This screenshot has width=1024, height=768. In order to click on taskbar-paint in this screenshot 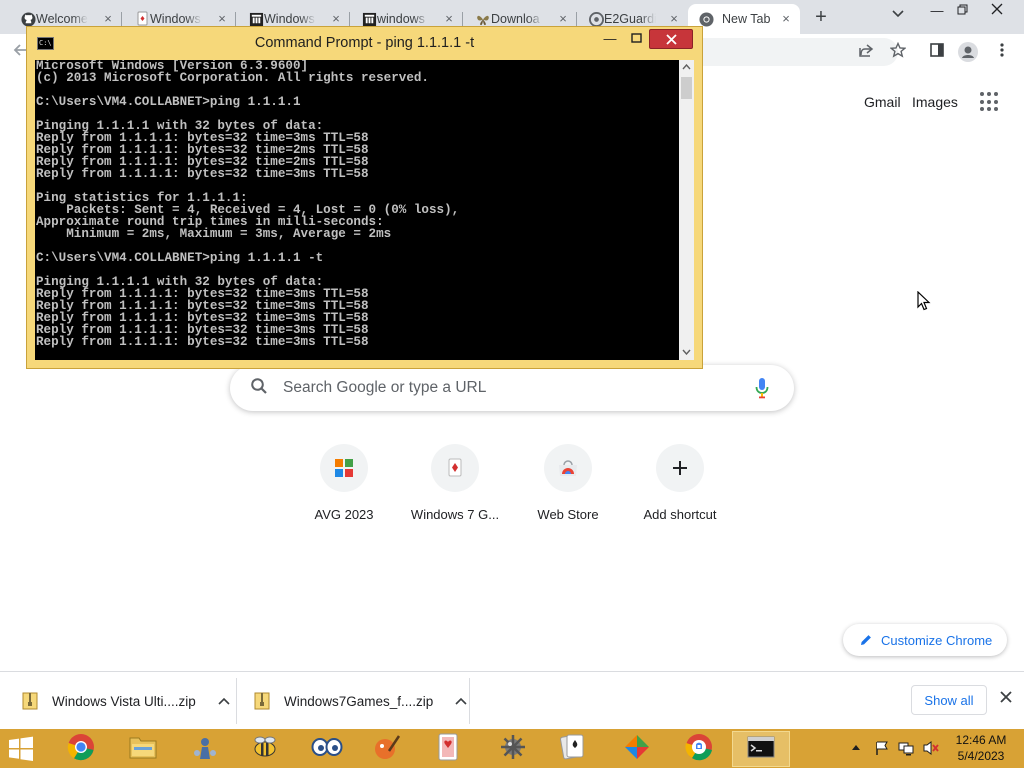, I will do `click(387, 749)`.